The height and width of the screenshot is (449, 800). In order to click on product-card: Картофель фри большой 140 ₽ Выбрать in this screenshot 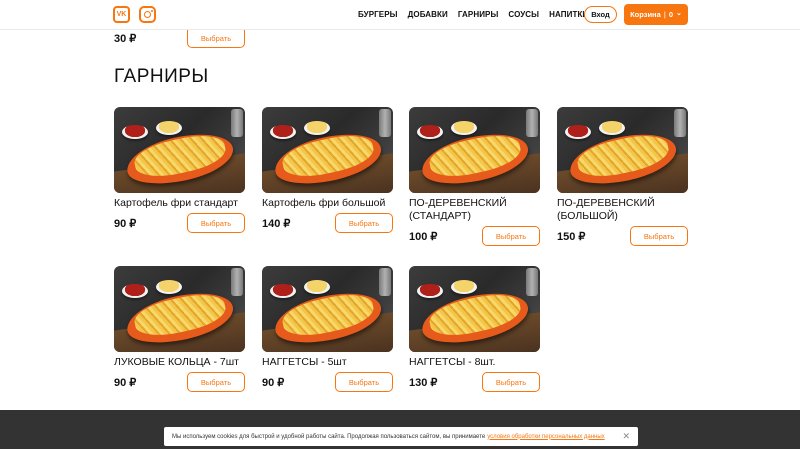, I will do `click(327, 170)`.